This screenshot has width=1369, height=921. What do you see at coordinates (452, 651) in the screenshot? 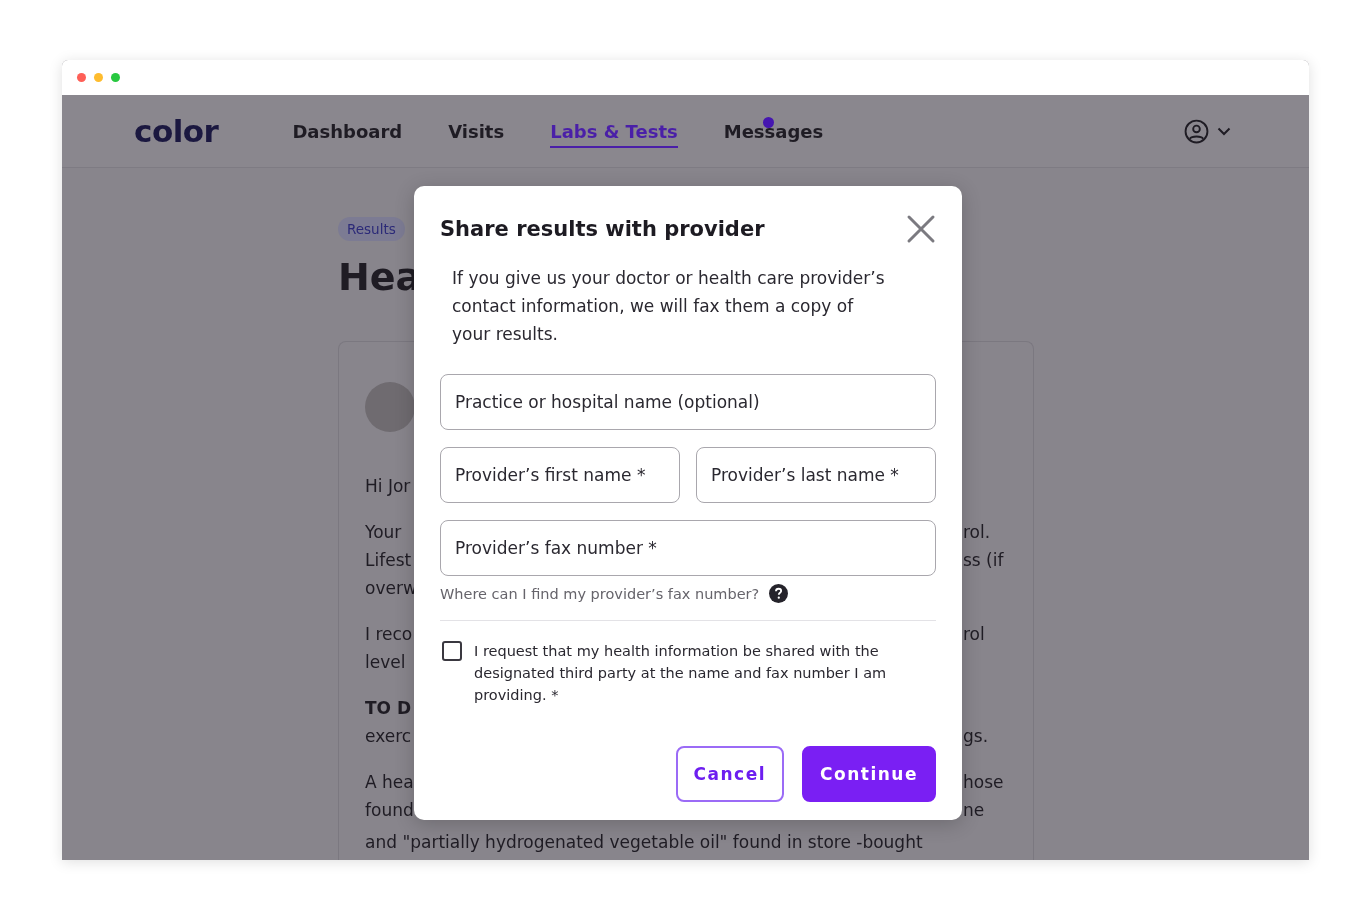
I see `consent-checkbox` at bounding box center [452, 651].